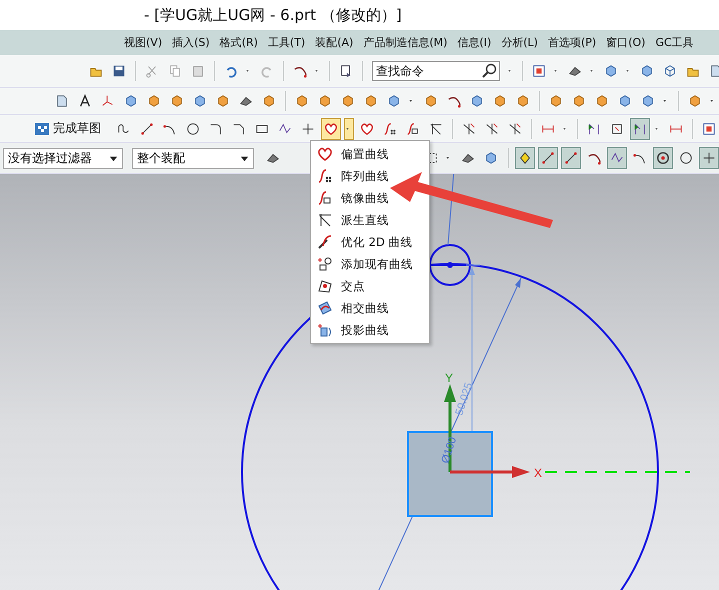  What do you see at coordinates (325, 242) in the screenshot?
I see `wand-icon` at bounding box center [325, 242].